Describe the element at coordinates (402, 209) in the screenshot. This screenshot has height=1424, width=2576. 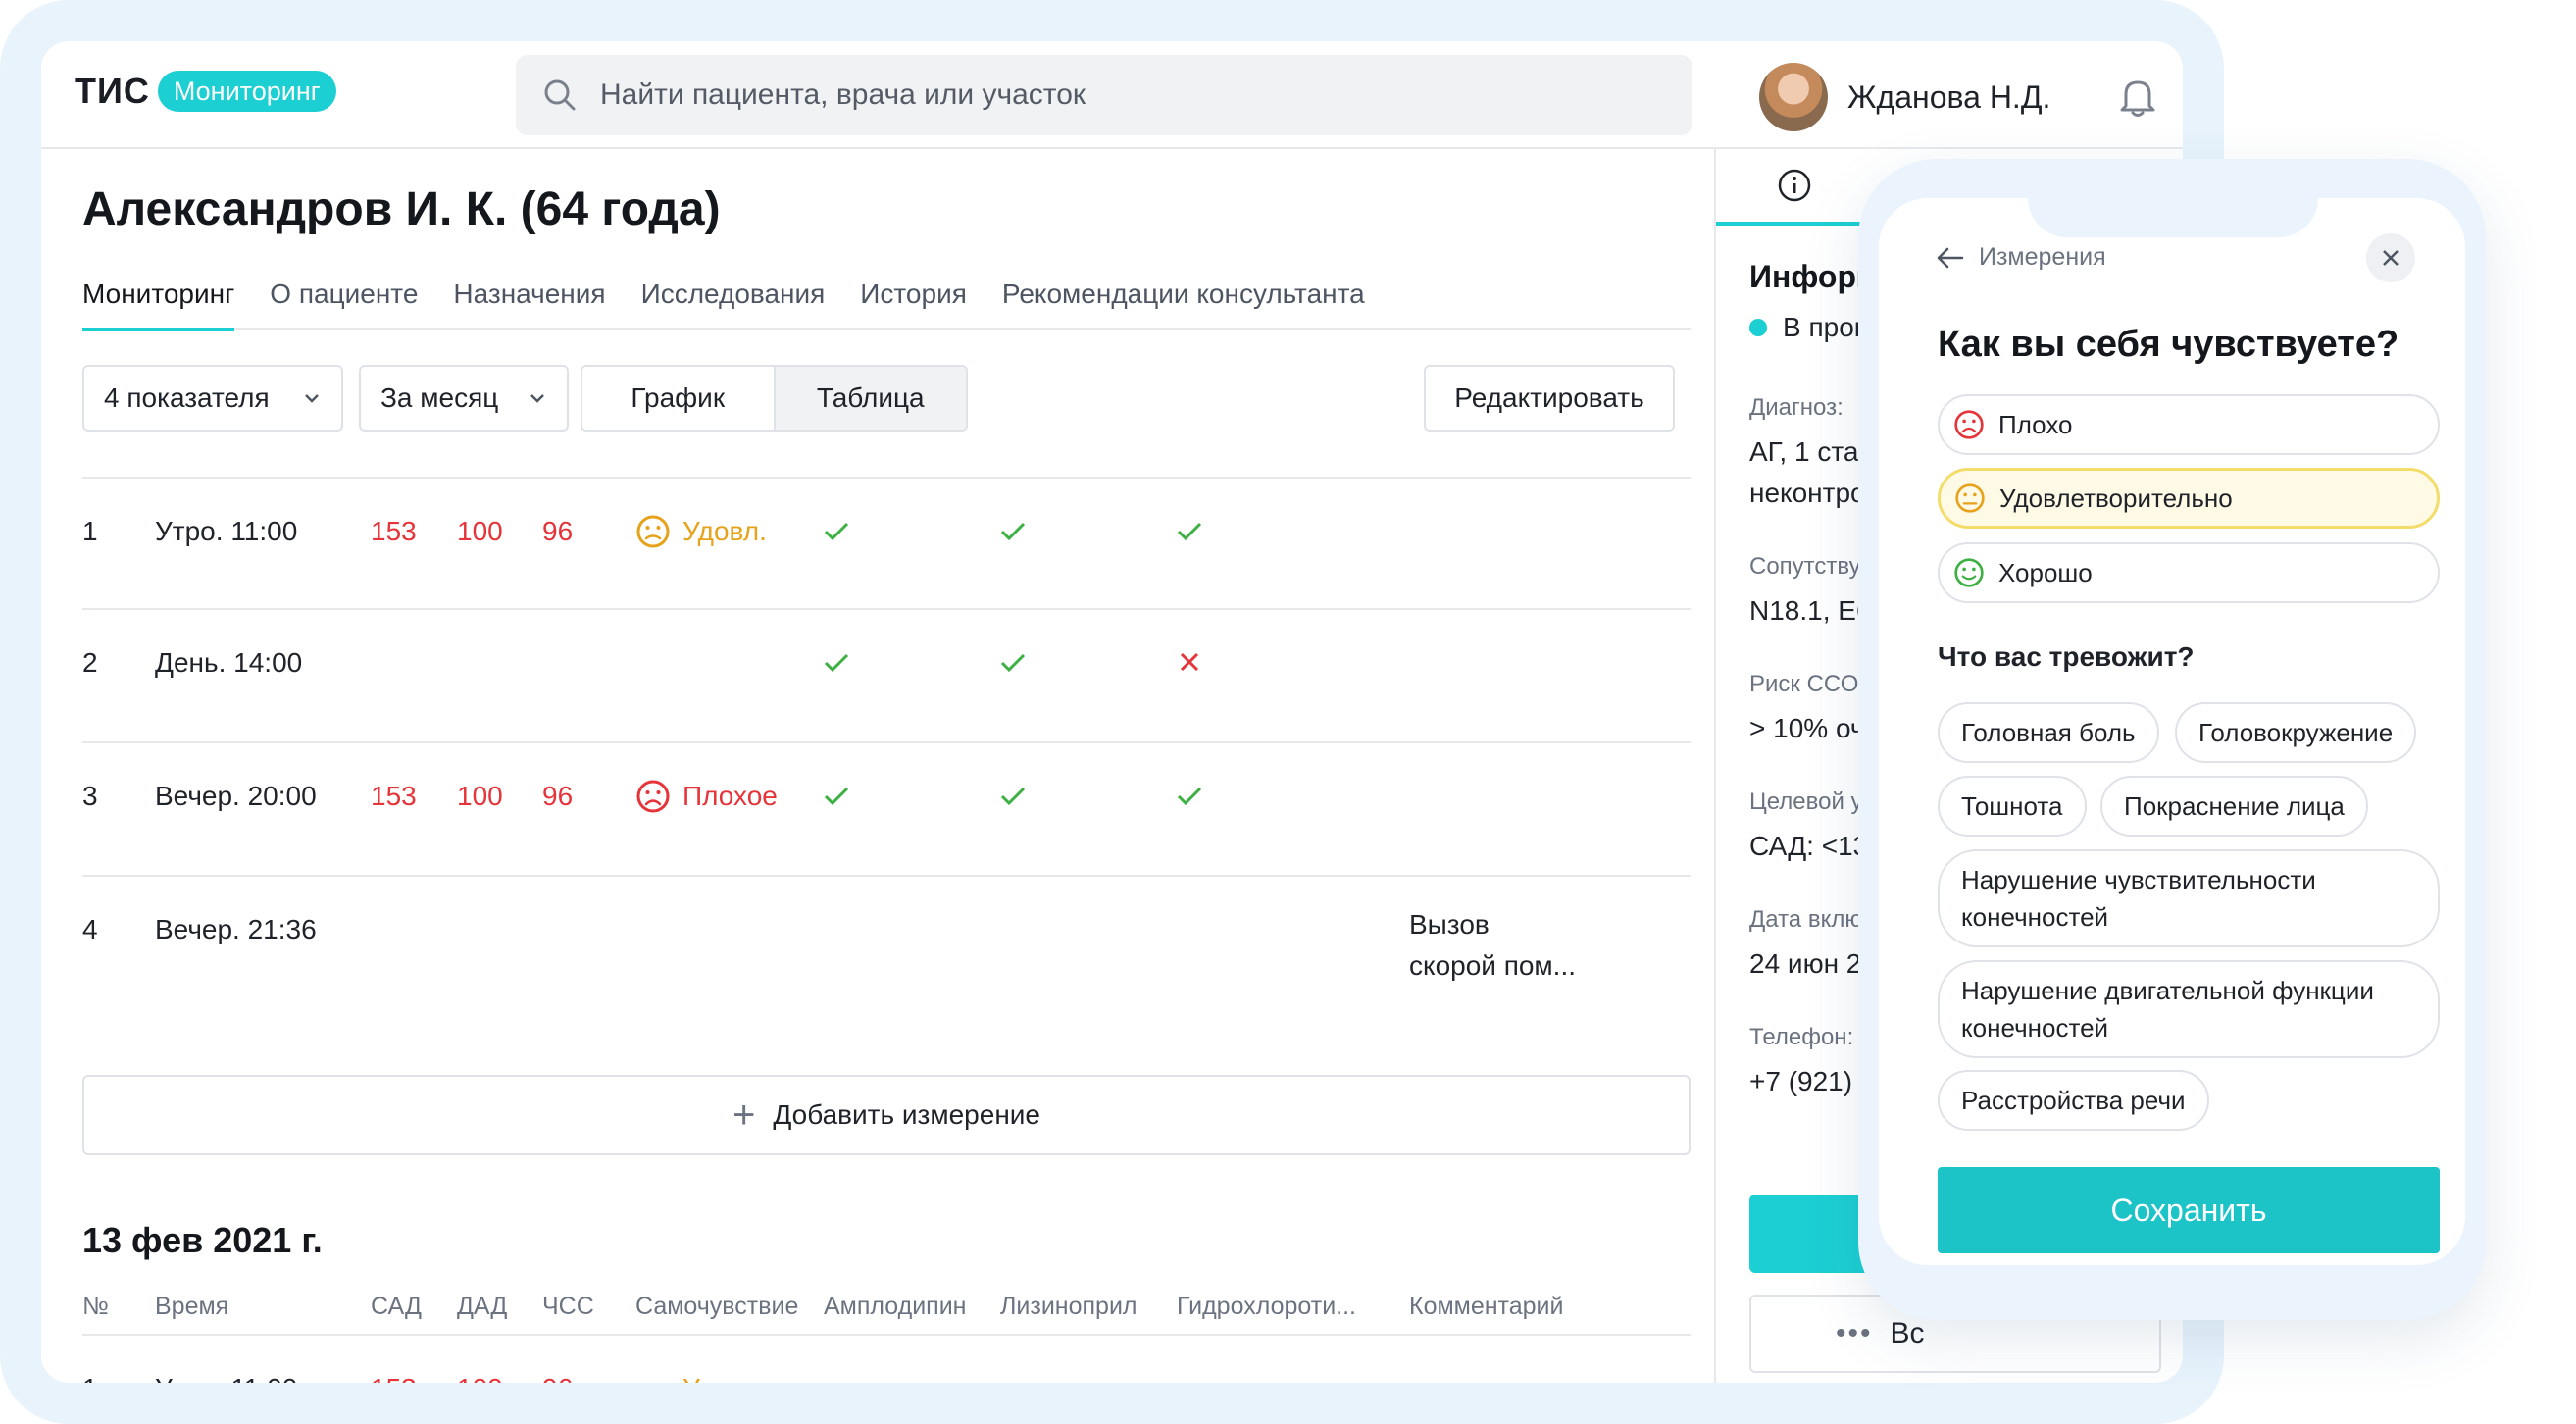
I see `page-title: Александров И. К. (64 года)` at that location.